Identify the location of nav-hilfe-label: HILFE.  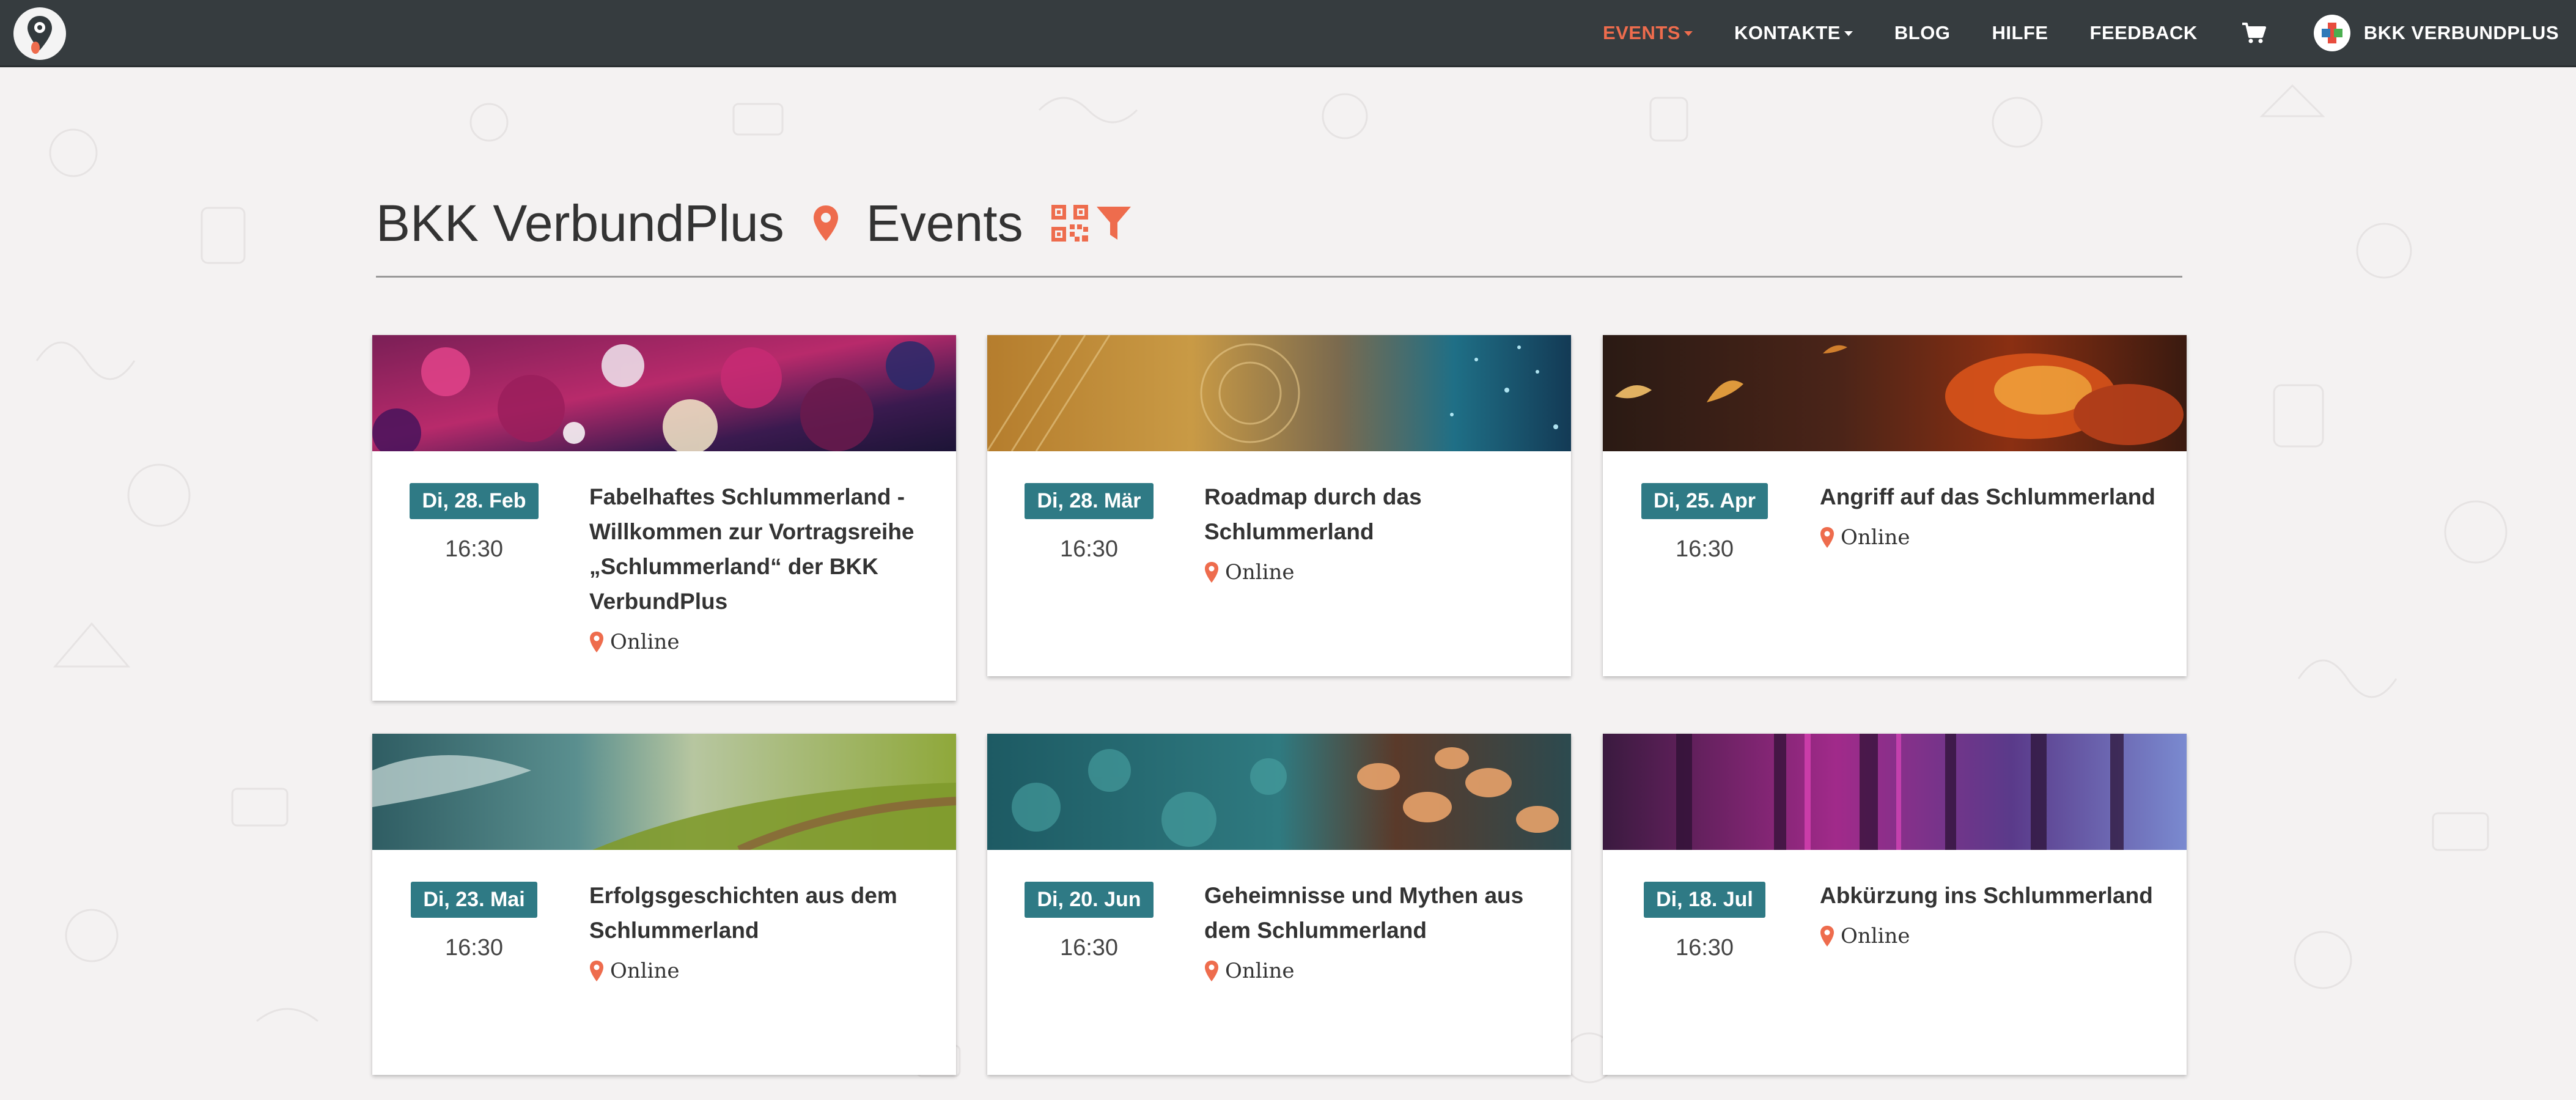
(2020, 32).